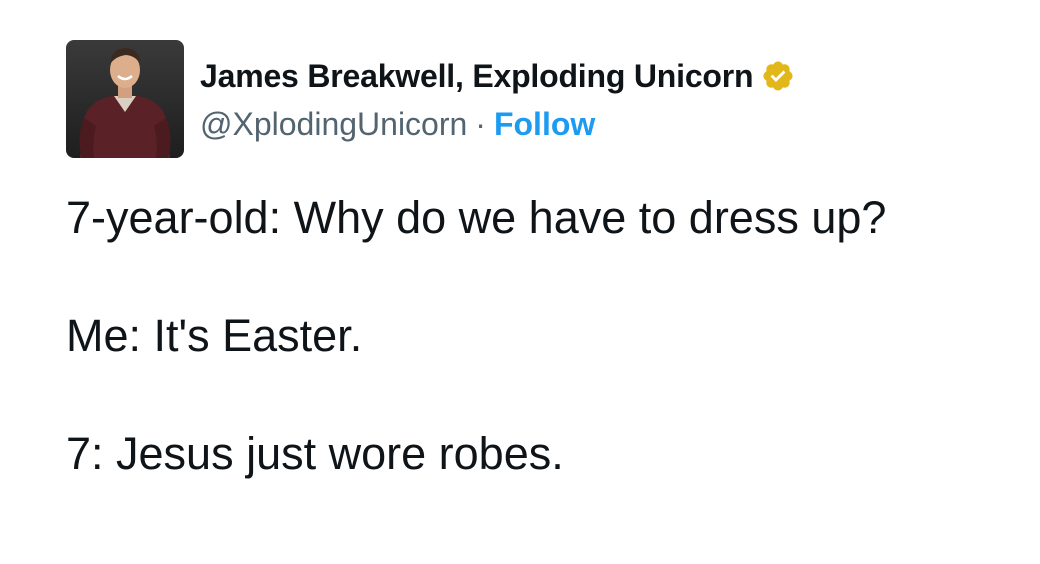 The image size is (1040, 564). Describe the element at coordinates (333, 124) in the screenshot. I see `author-handle: @XplodingUnicorn` at that location.